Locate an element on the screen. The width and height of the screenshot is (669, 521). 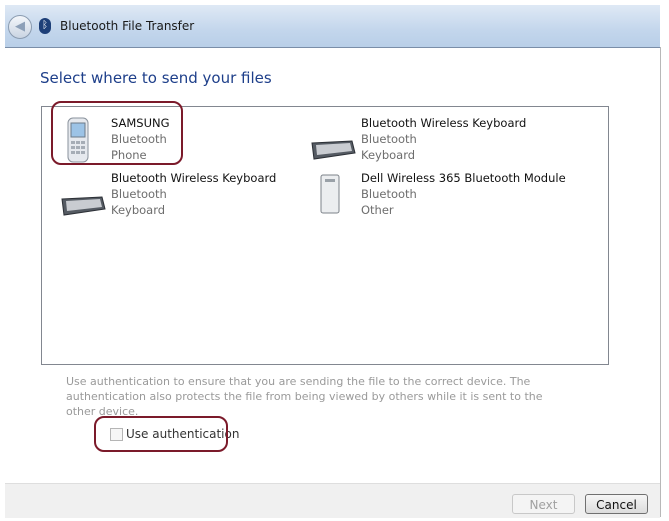
title-bar: ◀ ᛒ Bluetooth File Transfer is located at coordinates (332, 26).